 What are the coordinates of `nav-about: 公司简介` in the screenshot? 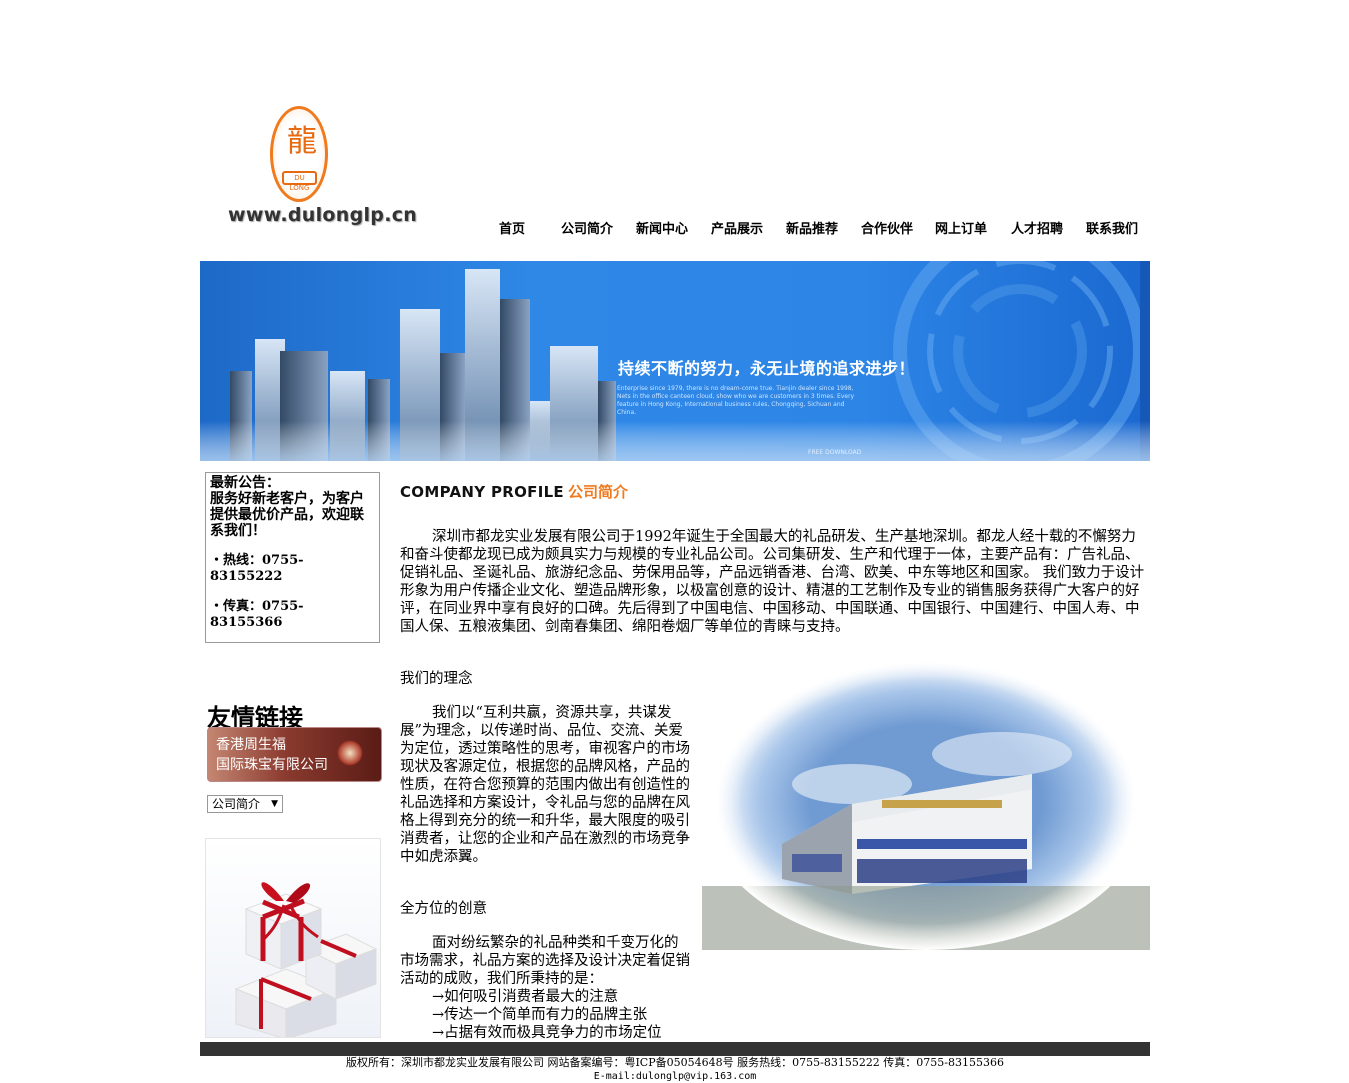 It's located at (587, 227).